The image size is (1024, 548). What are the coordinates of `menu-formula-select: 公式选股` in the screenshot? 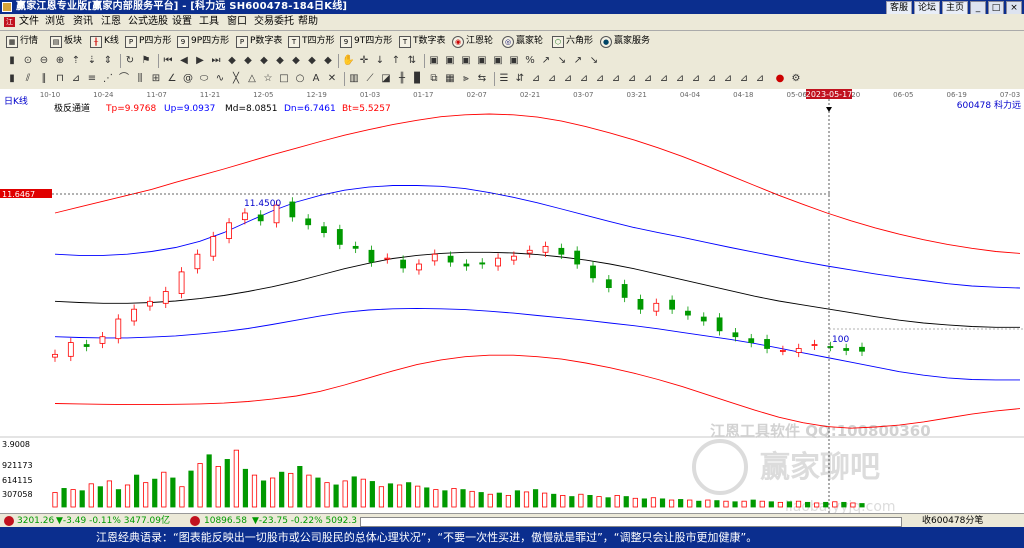 It's located at (148, 22).